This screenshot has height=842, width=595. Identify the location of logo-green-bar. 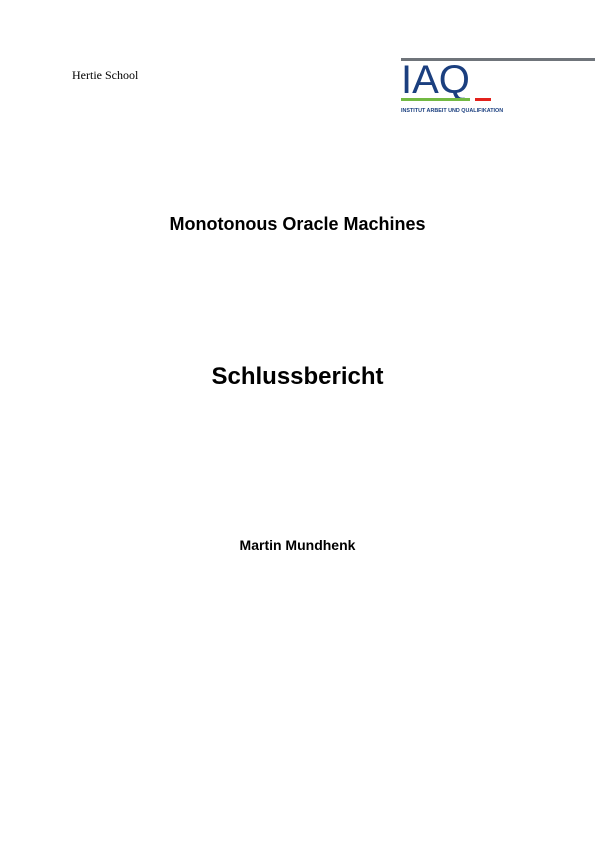
(435, 99).